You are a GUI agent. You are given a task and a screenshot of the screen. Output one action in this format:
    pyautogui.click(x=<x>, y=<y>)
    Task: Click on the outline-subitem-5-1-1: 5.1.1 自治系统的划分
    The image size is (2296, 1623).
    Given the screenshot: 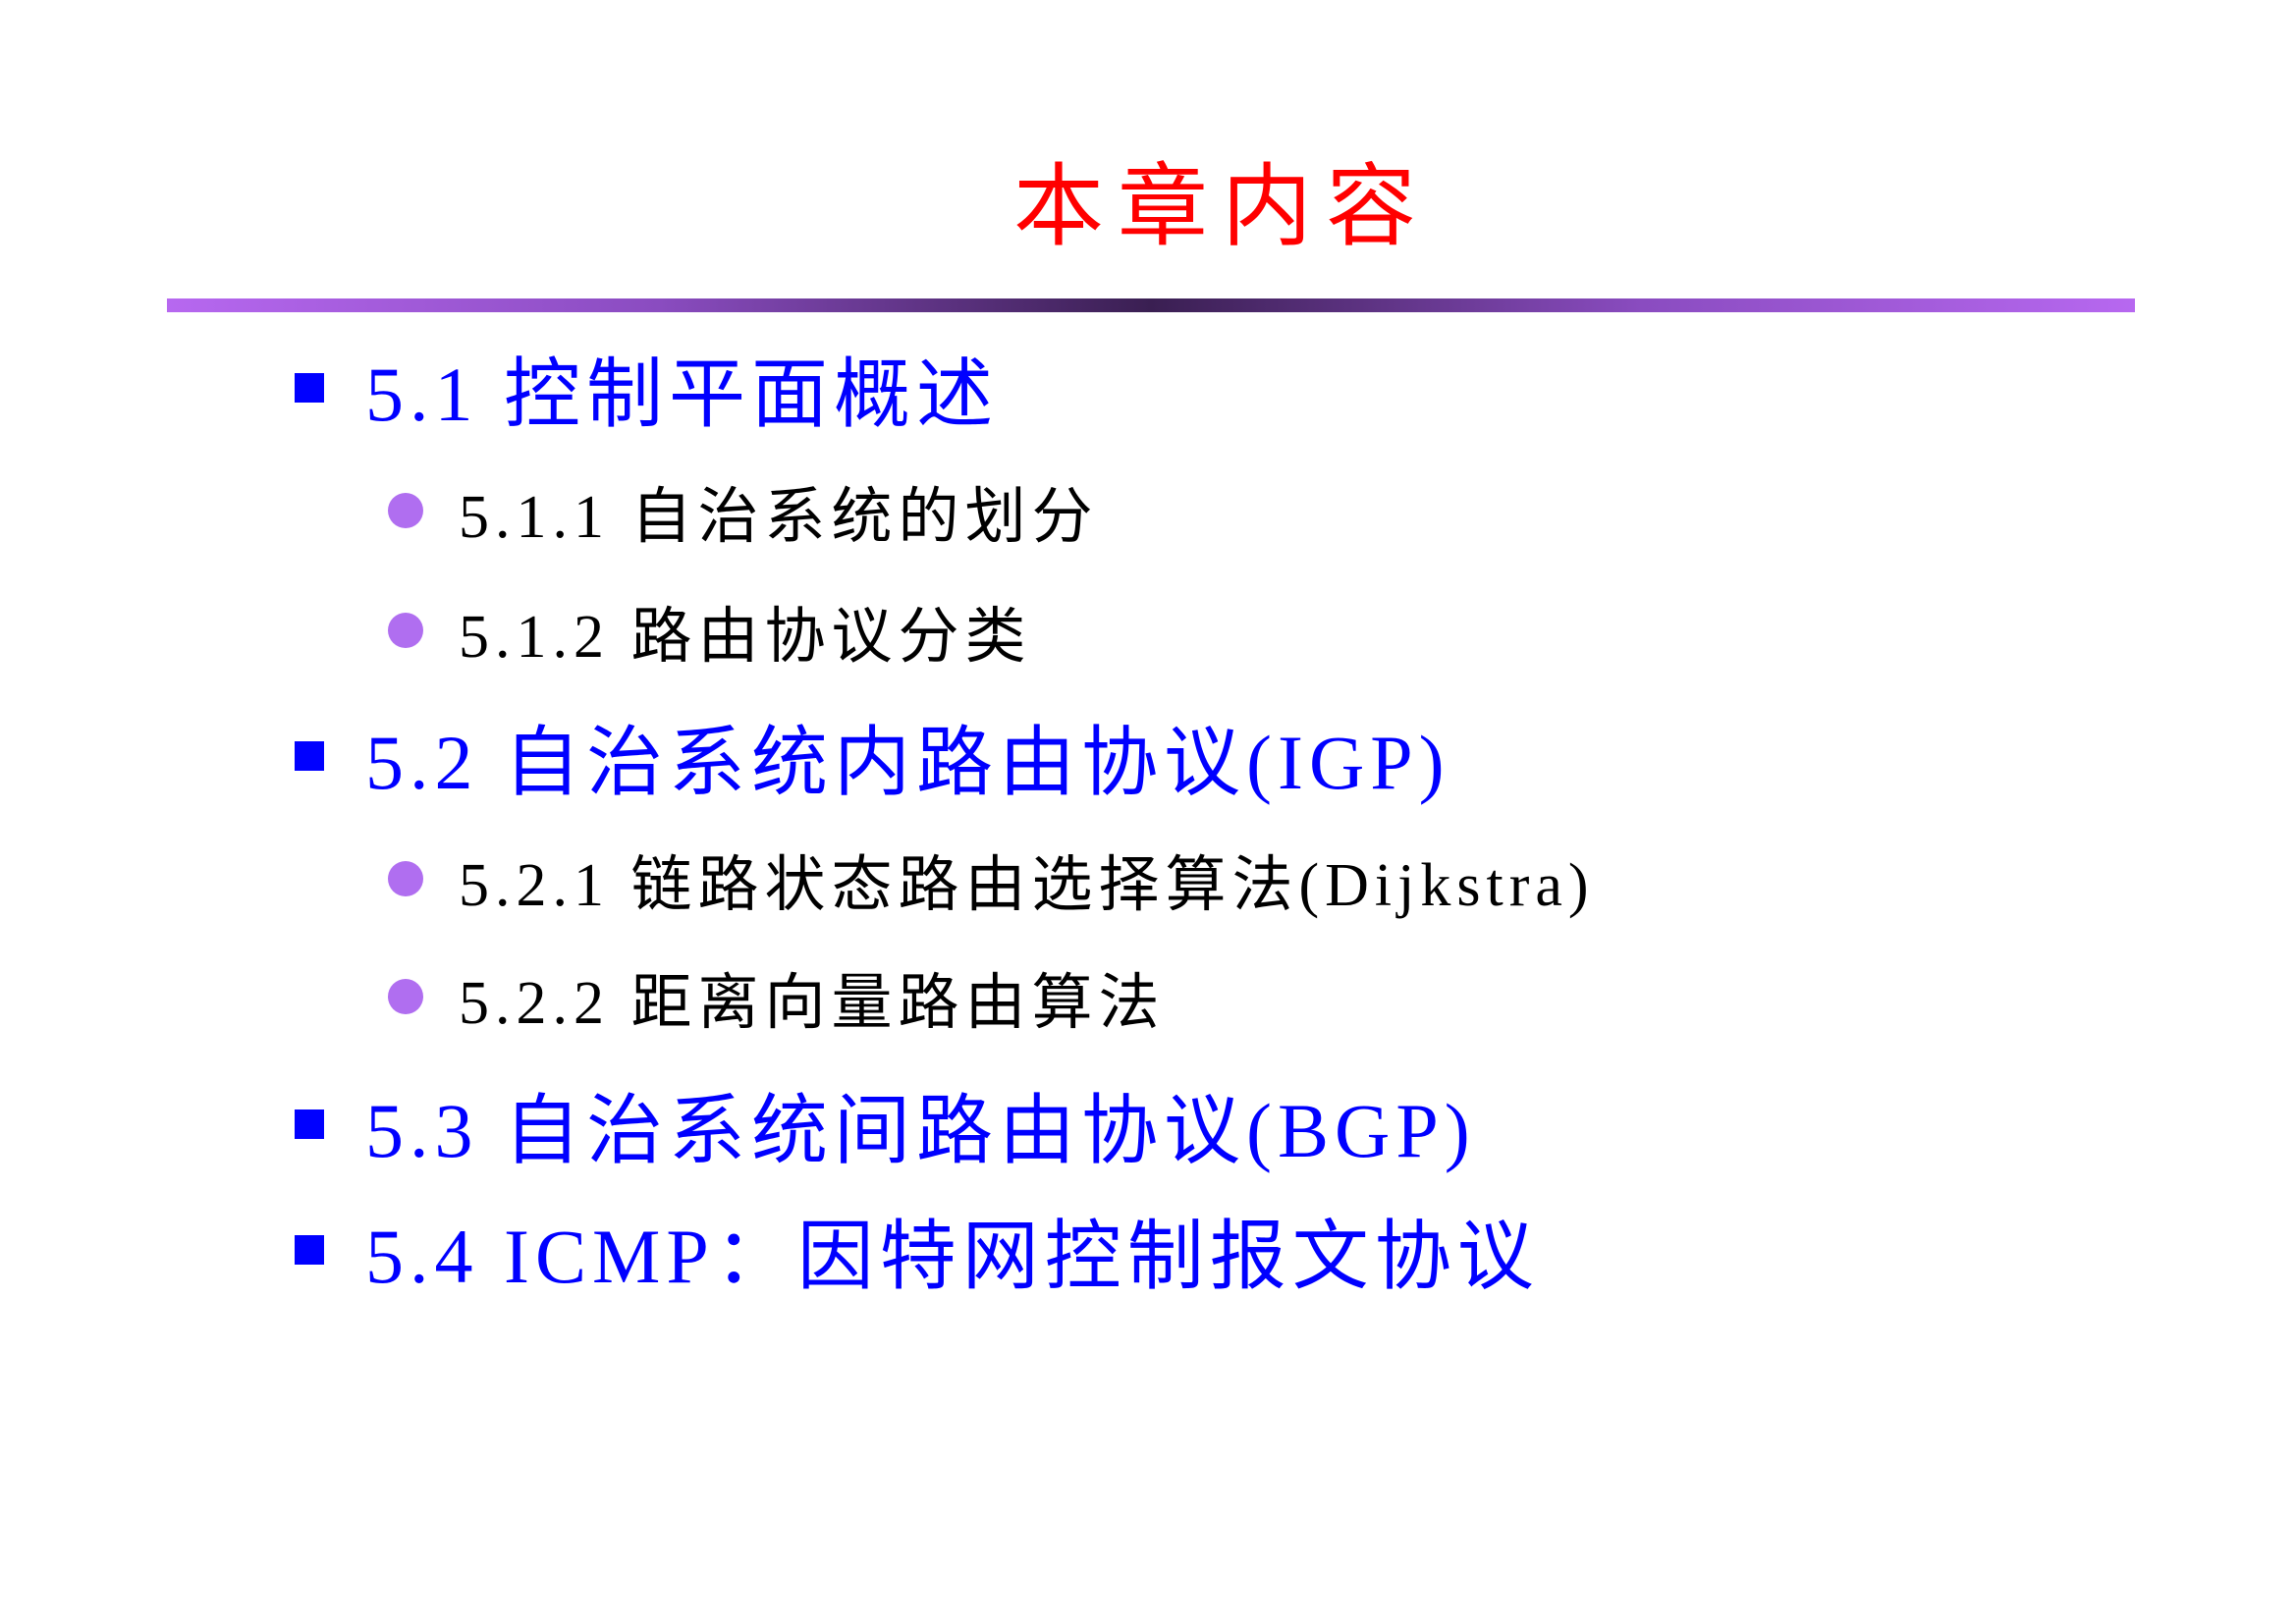 What is the action you would take?
    pyautogui.click(x=743, y=510)
    